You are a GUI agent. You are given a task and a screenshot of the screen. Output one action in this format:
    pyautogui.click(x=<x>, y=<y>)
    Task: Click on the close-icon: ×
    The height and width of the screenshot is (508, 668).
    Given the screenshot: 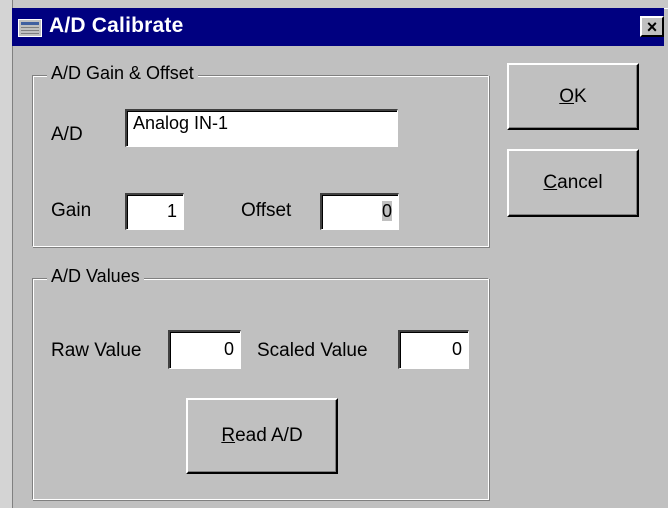 What is the action you would take?
    pyautogui.click(x=652, y=26)
    